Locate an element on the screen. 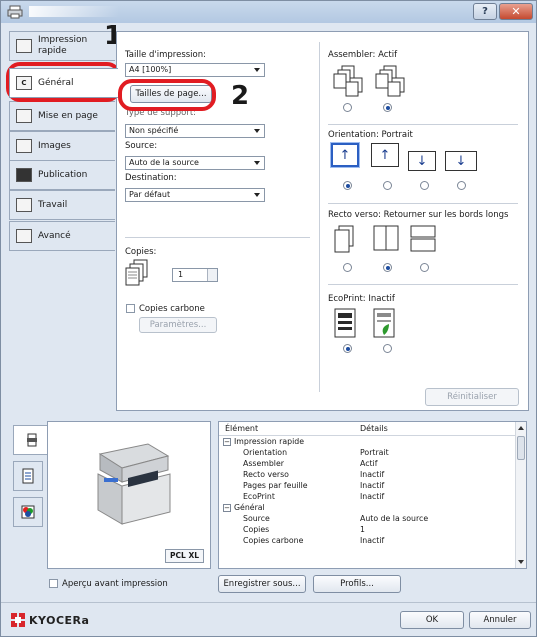  tab-advanced: Avancé is located at coordinates (62, 236).